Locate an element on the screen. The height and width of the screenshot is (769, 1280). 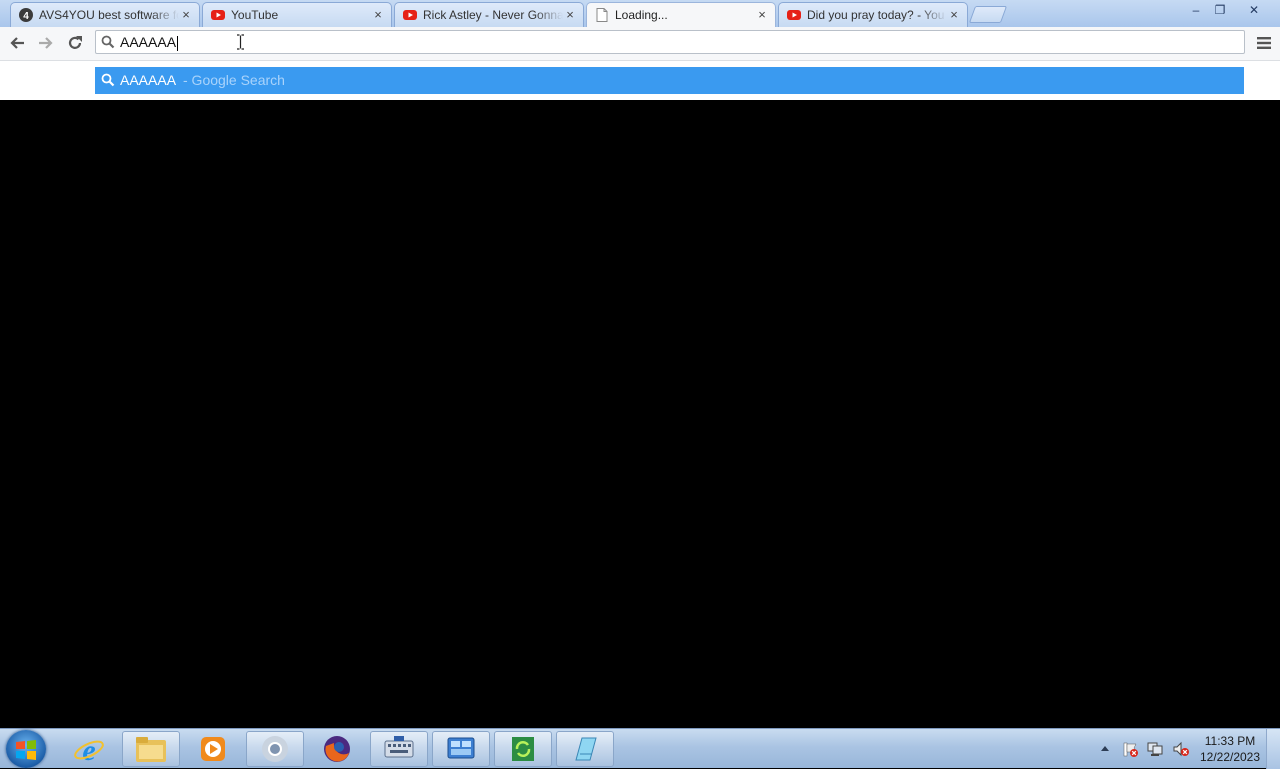
taskbar-file-explorer is located at coordinates (151, 749).